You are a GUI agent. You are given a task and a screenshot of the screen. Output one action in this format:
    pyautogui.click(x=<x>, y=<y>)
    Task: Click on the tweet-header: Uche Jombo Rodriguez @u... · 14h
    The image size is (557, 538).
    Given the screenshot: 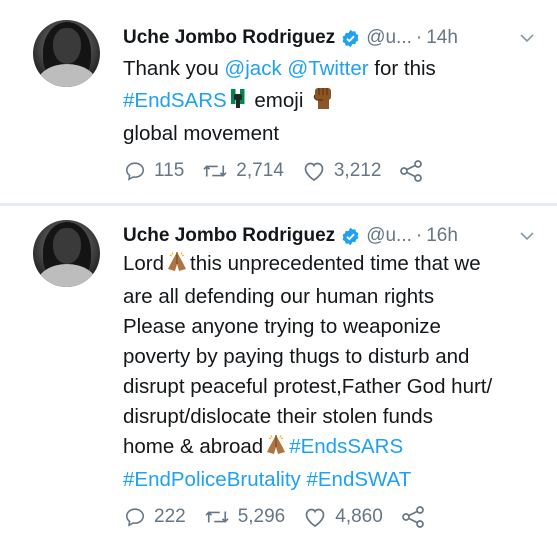 What is the action you would take?
    pyautogui.click(x=290, y=38)
    